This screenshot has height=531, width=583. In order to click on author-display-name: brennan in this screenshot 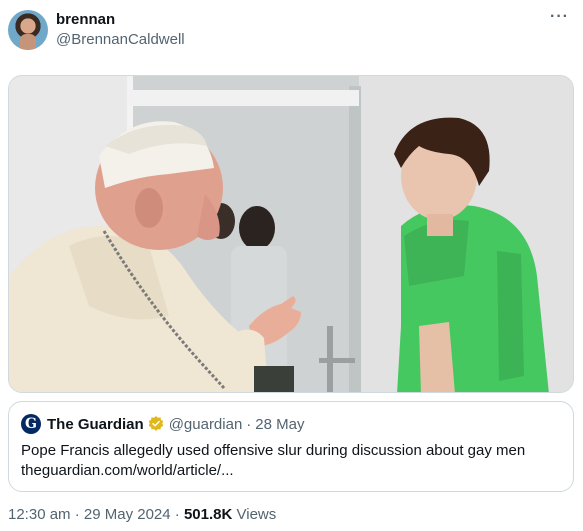, I will do `click(120, 19)`.